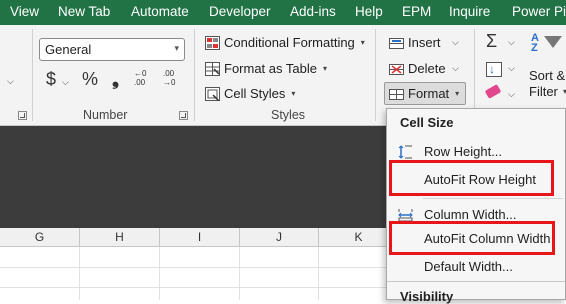 Image resolution: width=566 pixels, height=304 pixels. Describe the element at coordinates (427, 68) in the screenshot. I see `delete-label: Delete` at that location.